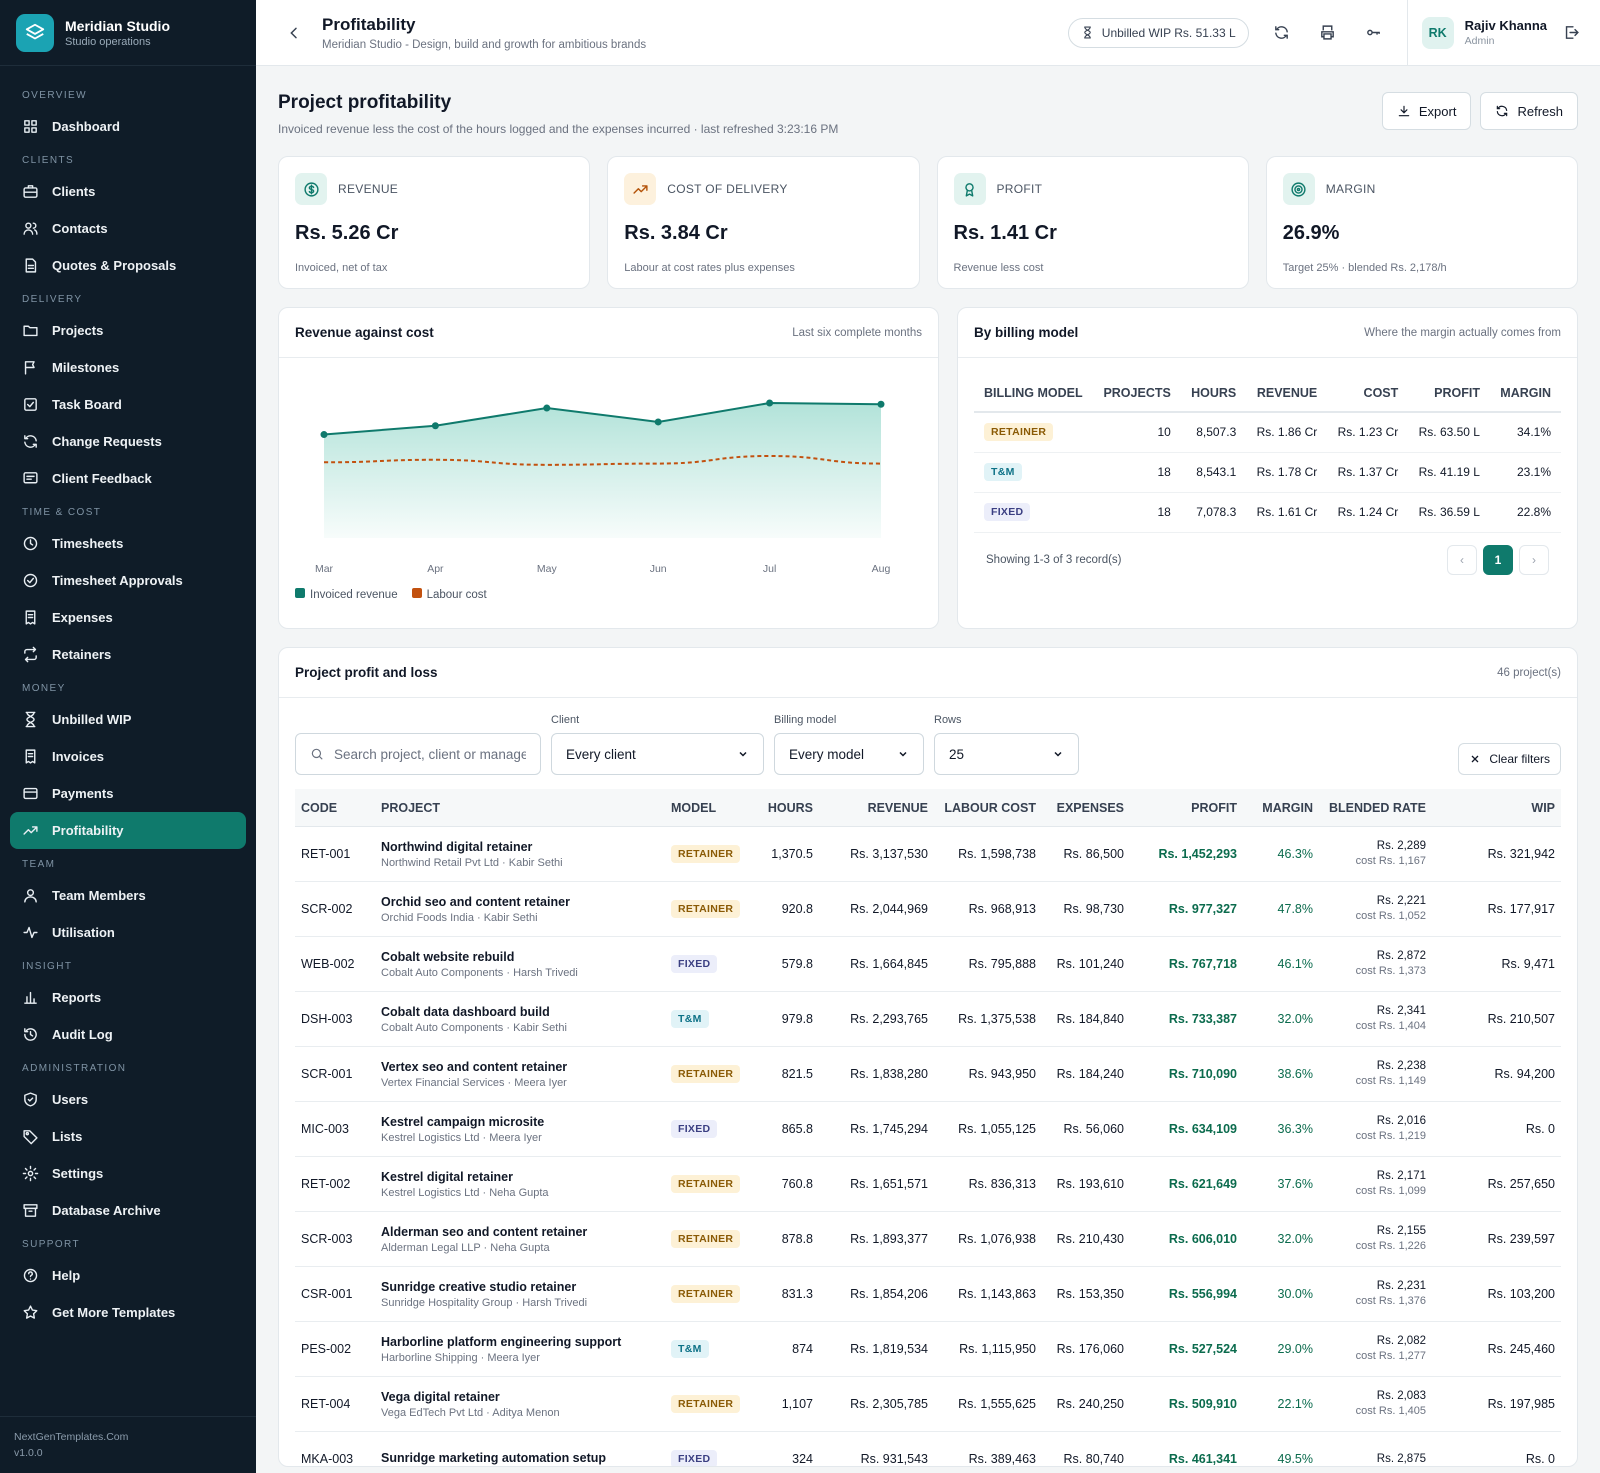  What do you see at coordinates (1375, 808) in the screenshot?
I see `column-header: BLENDED RATE` at bounding box center [1375, 808].